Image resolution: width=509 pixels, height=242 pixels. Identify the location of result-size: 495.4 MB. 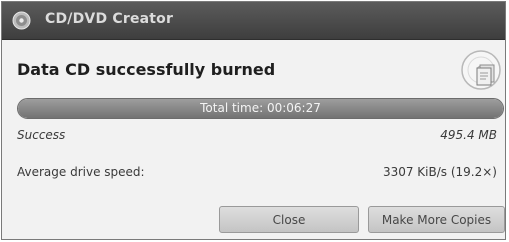
(468, 135).